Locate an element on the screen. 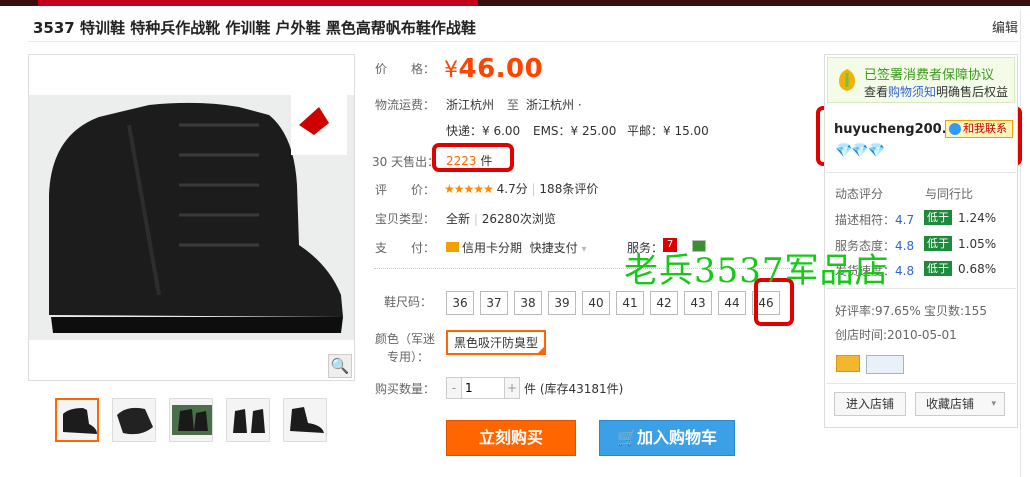 This screenshot has height=477, width=1030. payment-label: 支 付： is located at coordinates (405, 248).